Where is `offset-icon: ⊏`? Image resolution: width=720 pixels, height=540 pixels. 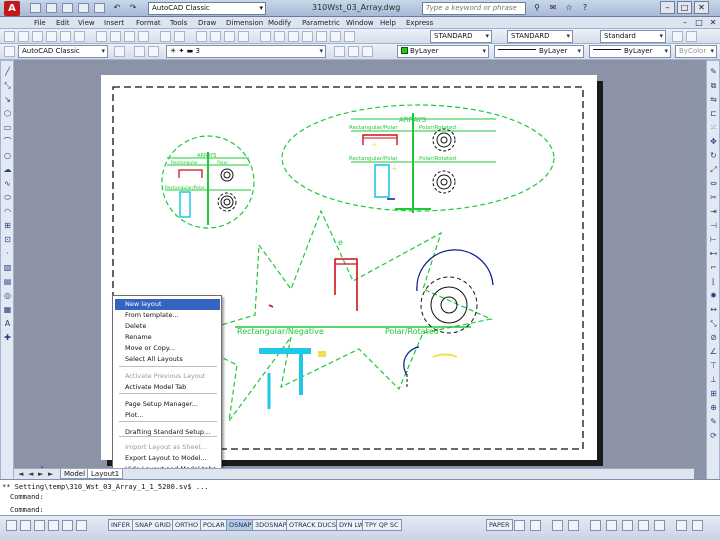
offset-icon: ⊏ is located at coordinates (713, 113).